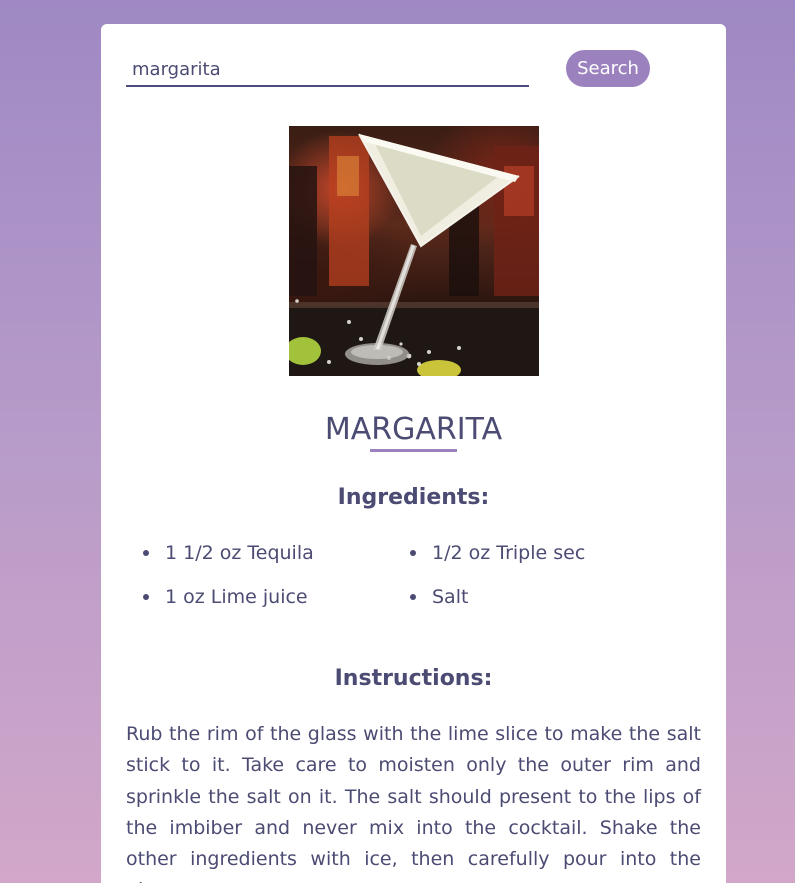 The width and height of the screenshot is (795, 883). What do you see at coordinates (413, 497) in the screenshot?
I see `ingredients-heading: Ingredients:` at bounding box center [413, 497].